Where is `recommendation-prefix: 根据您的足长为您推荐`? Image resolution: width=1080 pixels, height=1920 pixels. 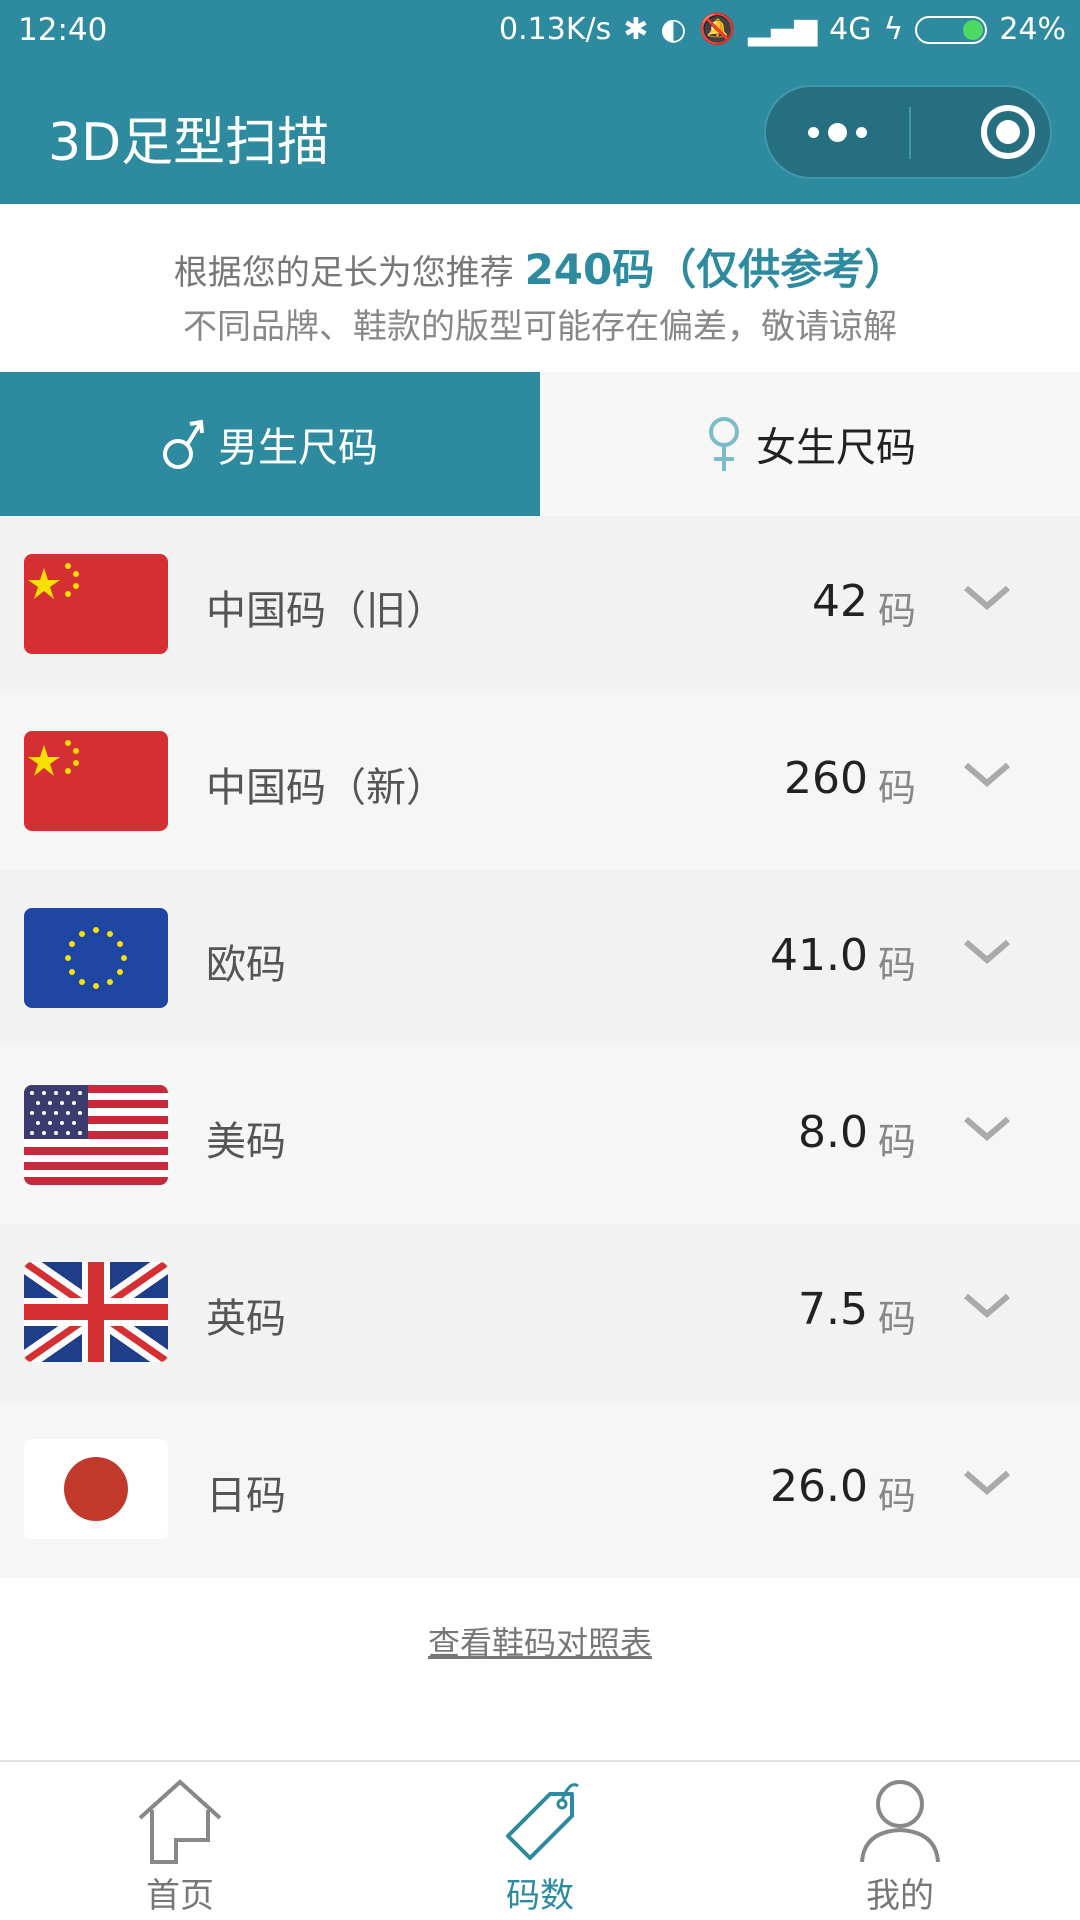 recommendation-prefix: 根据您的足长为您推荐 is located at coordinates (343, 273).